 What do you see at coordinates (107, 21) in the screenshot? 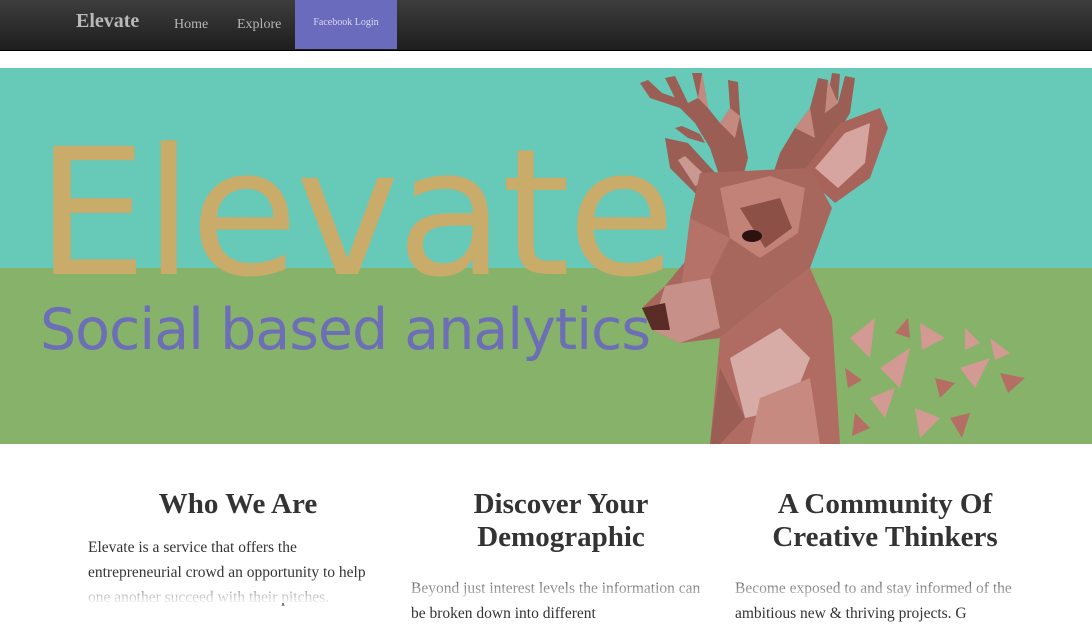
I see `brand-logo: Elevate` at bounding box center [107, 21].